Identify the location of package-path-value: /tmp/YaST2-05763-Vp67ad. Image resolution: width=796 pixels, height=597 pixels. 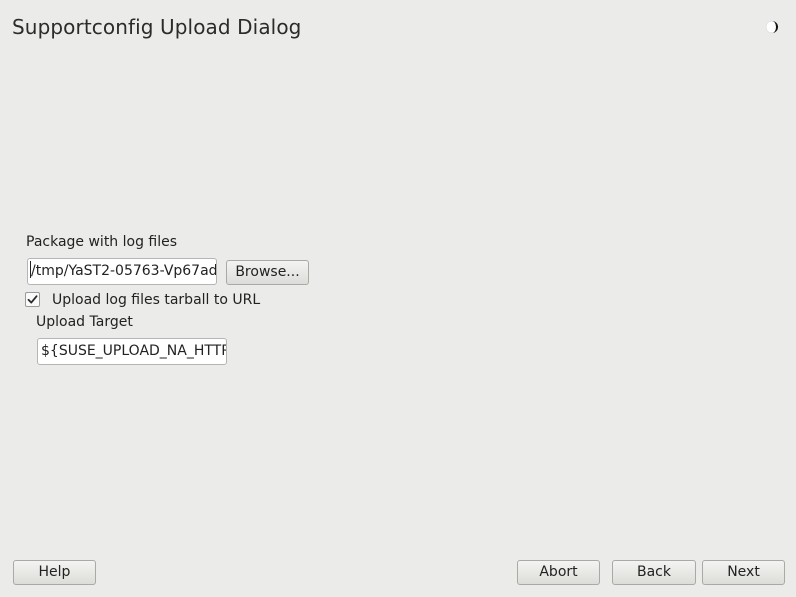
(124, 271).